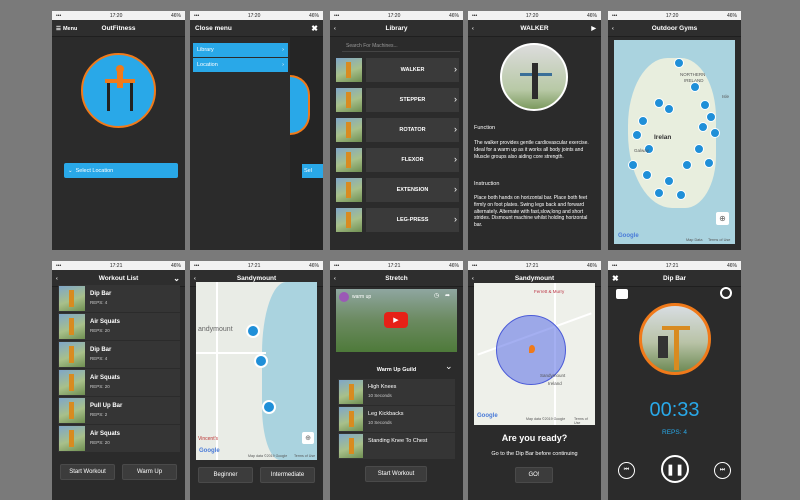  What do you see at coordinates (628, 236) in the screenshot?
I see `google-logo: Google` at bounding box center [628, 236].